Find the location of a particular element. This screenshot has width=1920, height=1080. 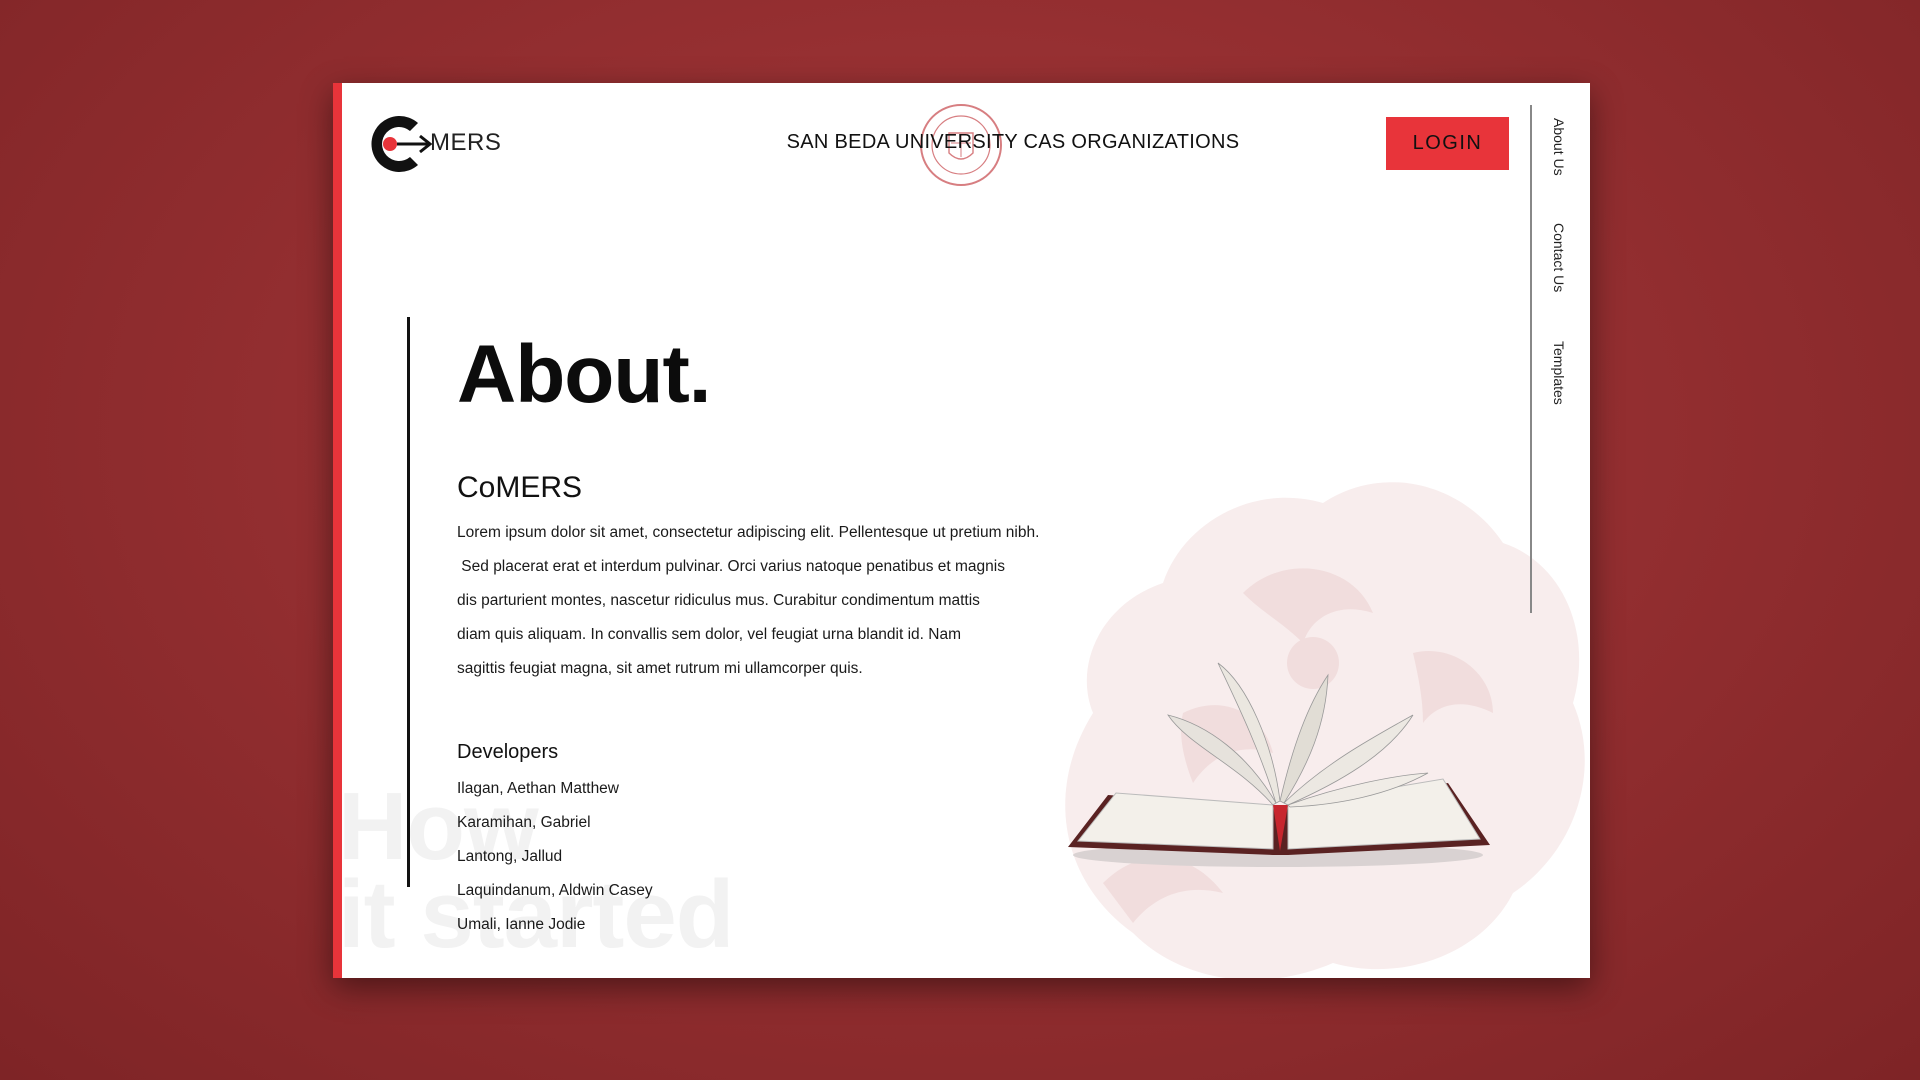

logo-text: MERS is located at coordinates (466, 142).